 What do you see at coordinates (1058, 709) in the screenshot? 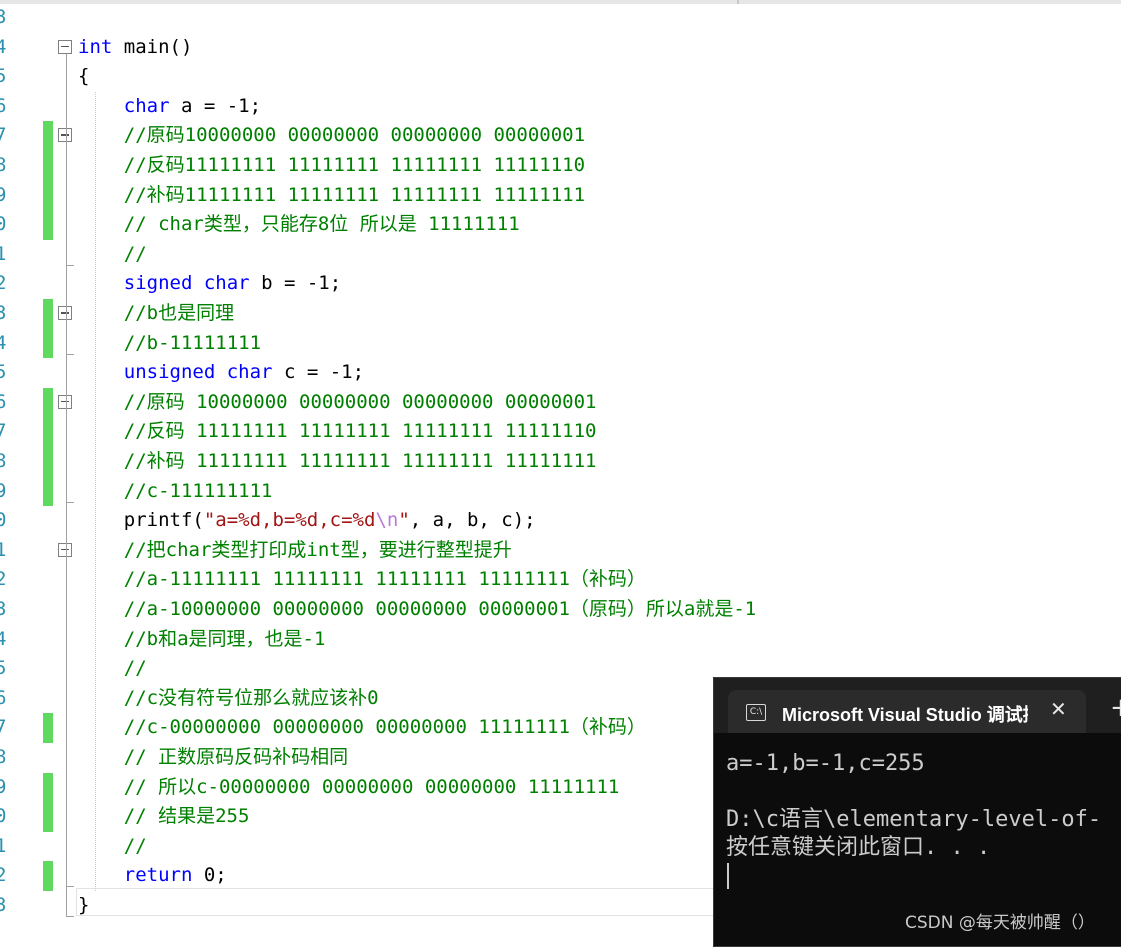
I see `close-icon: ✕` at bounding box center [1058, 709].